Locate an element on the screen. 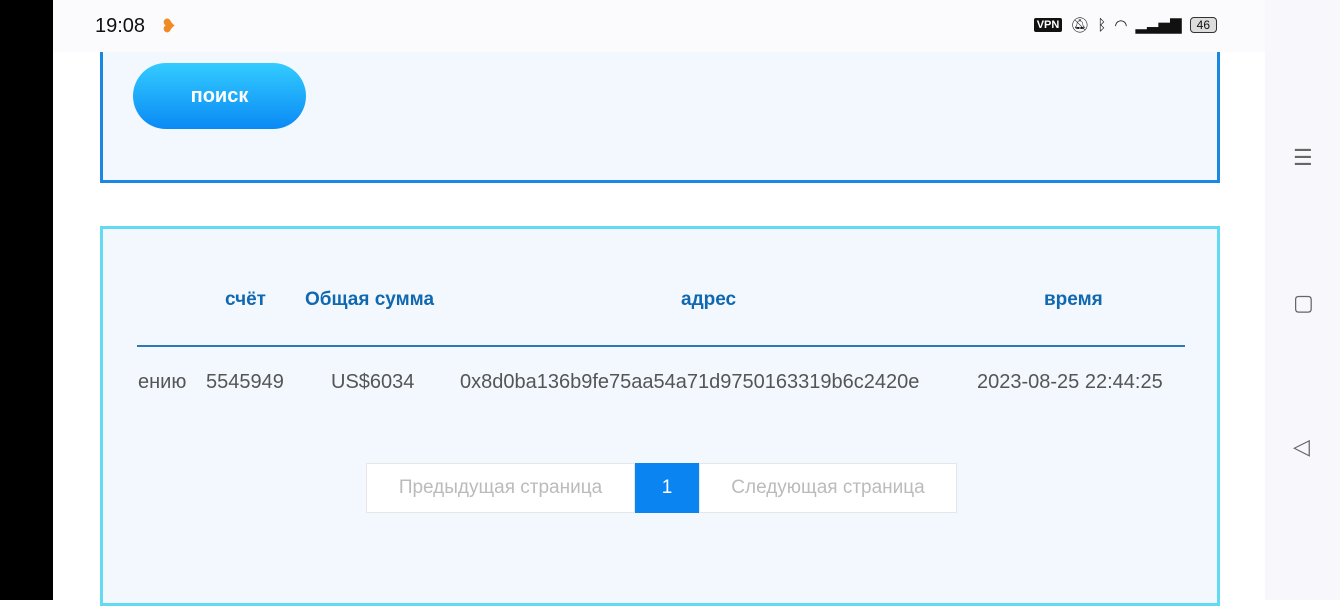  search-button: поиск is located at coordinates (219, 96).